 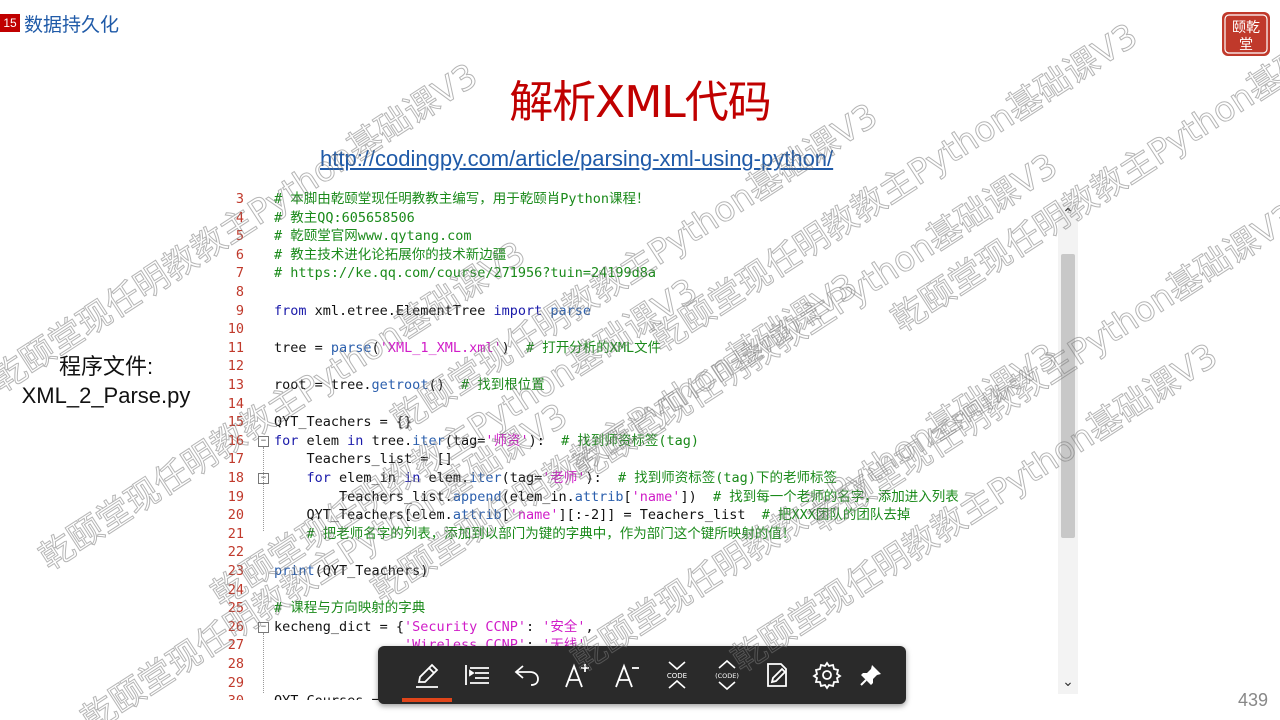 I want to click on line-number: 6, so click(x=239, y=254).